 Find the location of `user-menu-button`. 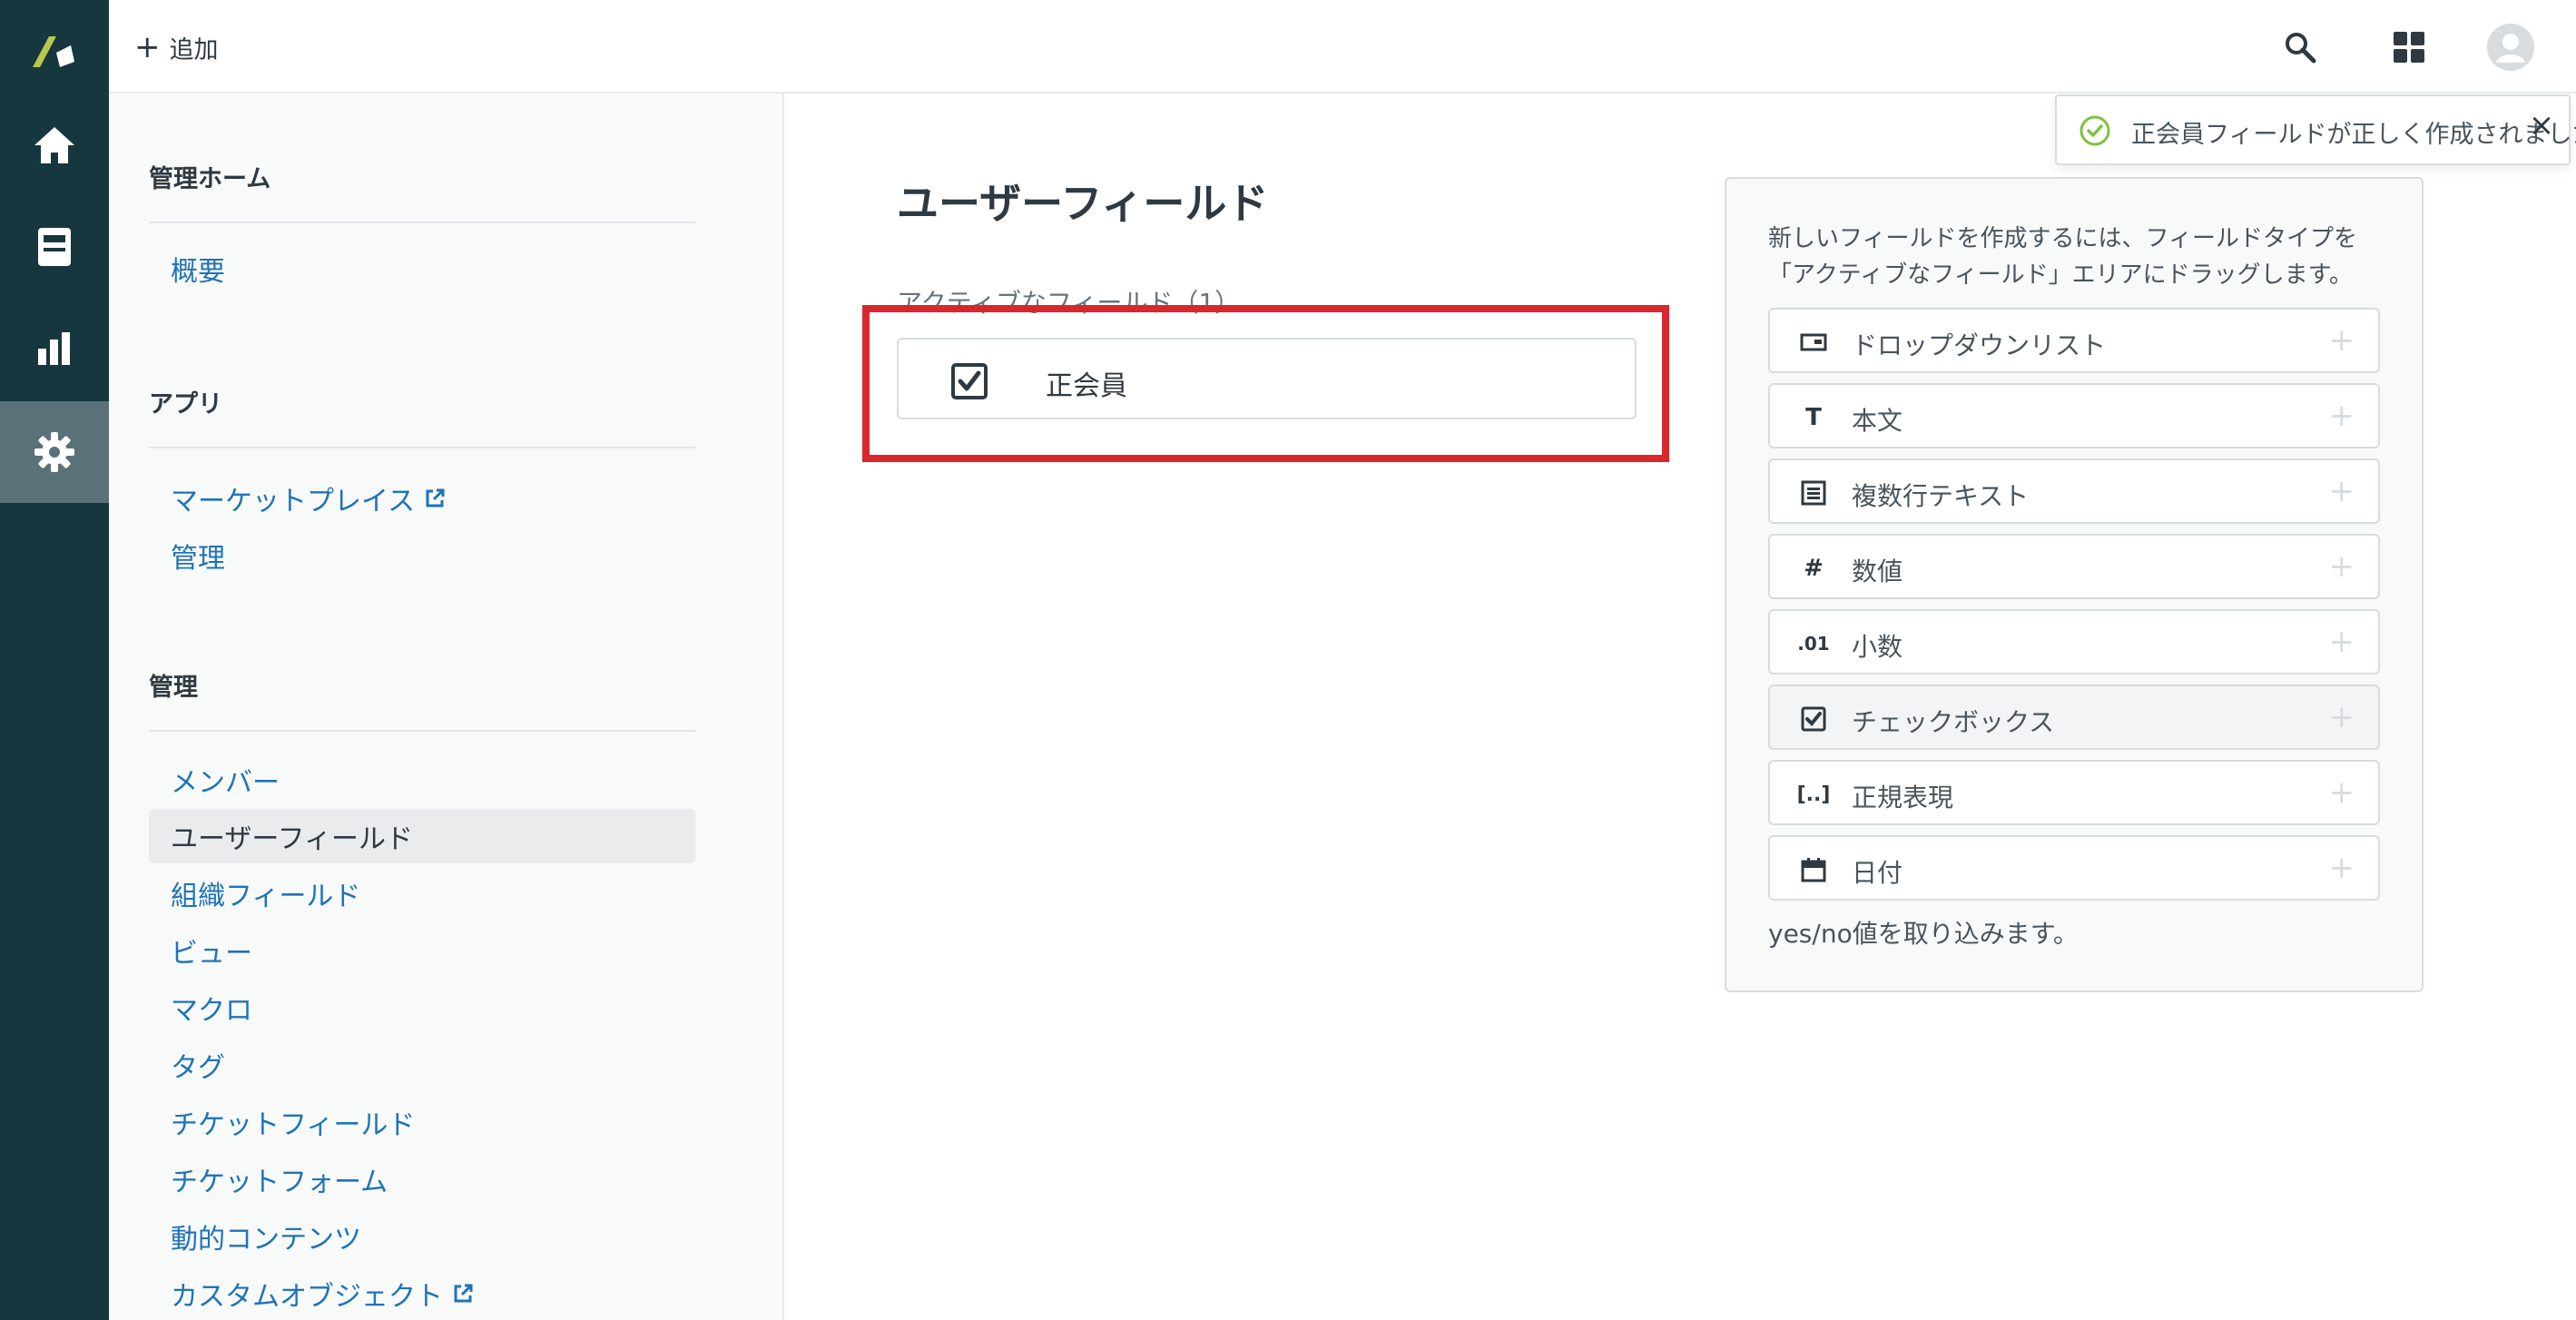

user-menu-button is located at coordinates (2510, 47).